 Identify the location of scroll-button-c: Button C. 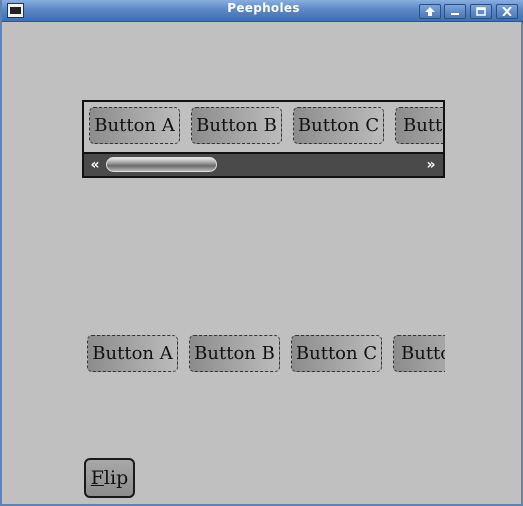
(338, 125).